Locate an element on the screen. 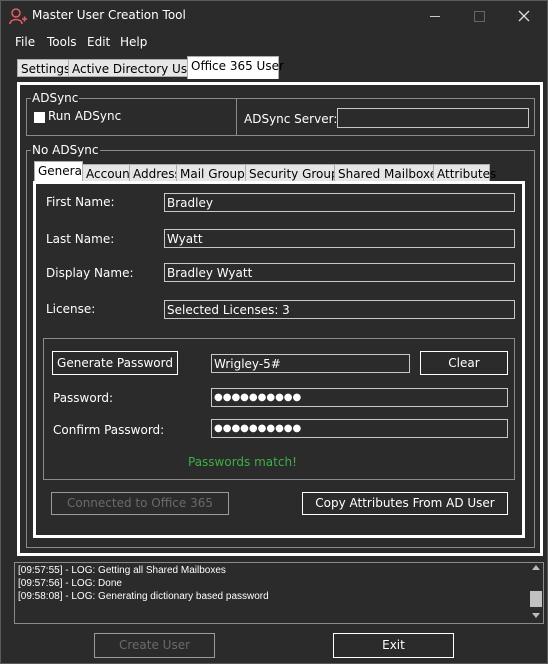 Image resolution: width=548 pixels, height=664 pixels. log-scrollbar is located at coordinates (536, 593).